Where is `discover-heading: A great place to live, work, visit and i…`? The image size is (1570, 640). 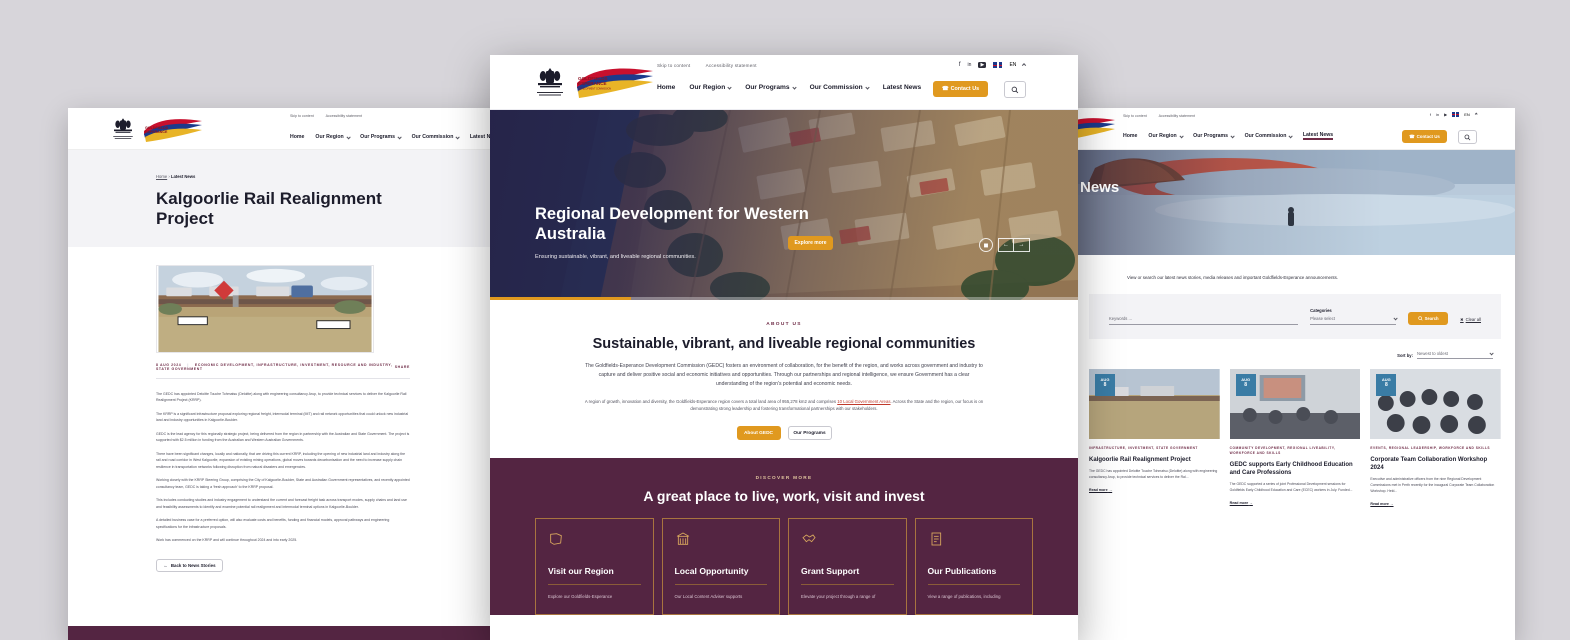
discover-heading: A great place to live, work, visit and i… is located at coordinates (784, 496).